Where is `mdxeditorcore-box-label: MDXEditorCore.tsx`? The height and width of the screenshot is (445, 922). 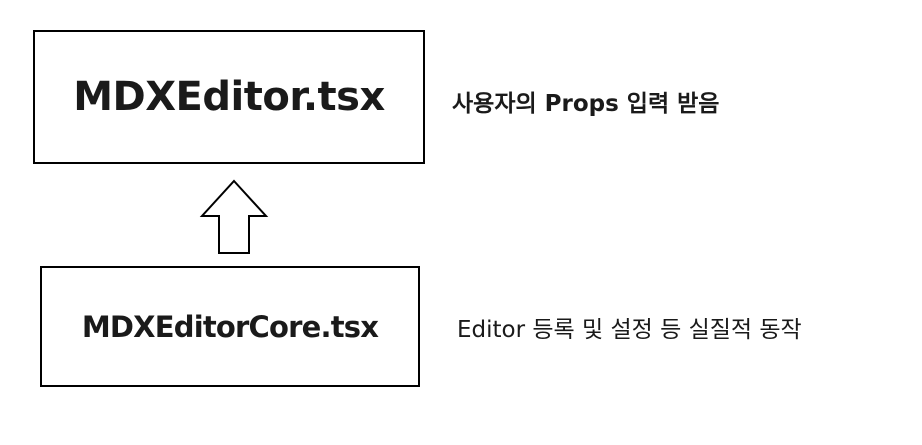 mdxeditorcore-box-label: MDXEditorCore.tsx is located at coordinates (230, 326).